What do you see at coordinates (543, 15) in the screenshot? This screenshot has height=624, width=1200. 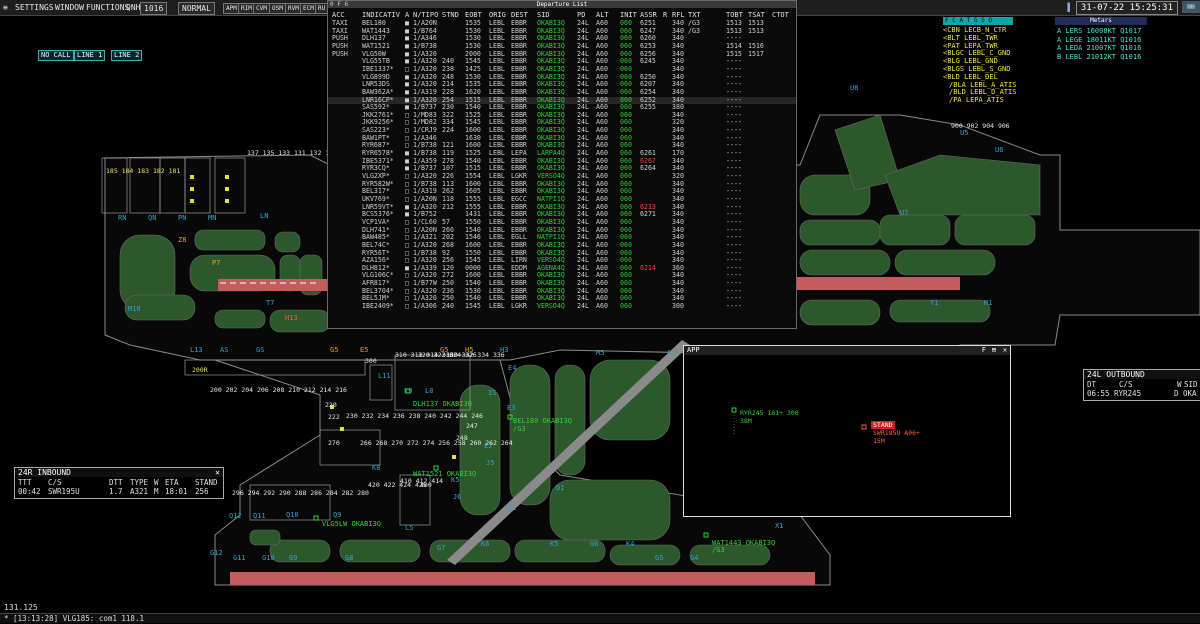 I see `departure-col-header: SID` at bounding box center [543, 15].